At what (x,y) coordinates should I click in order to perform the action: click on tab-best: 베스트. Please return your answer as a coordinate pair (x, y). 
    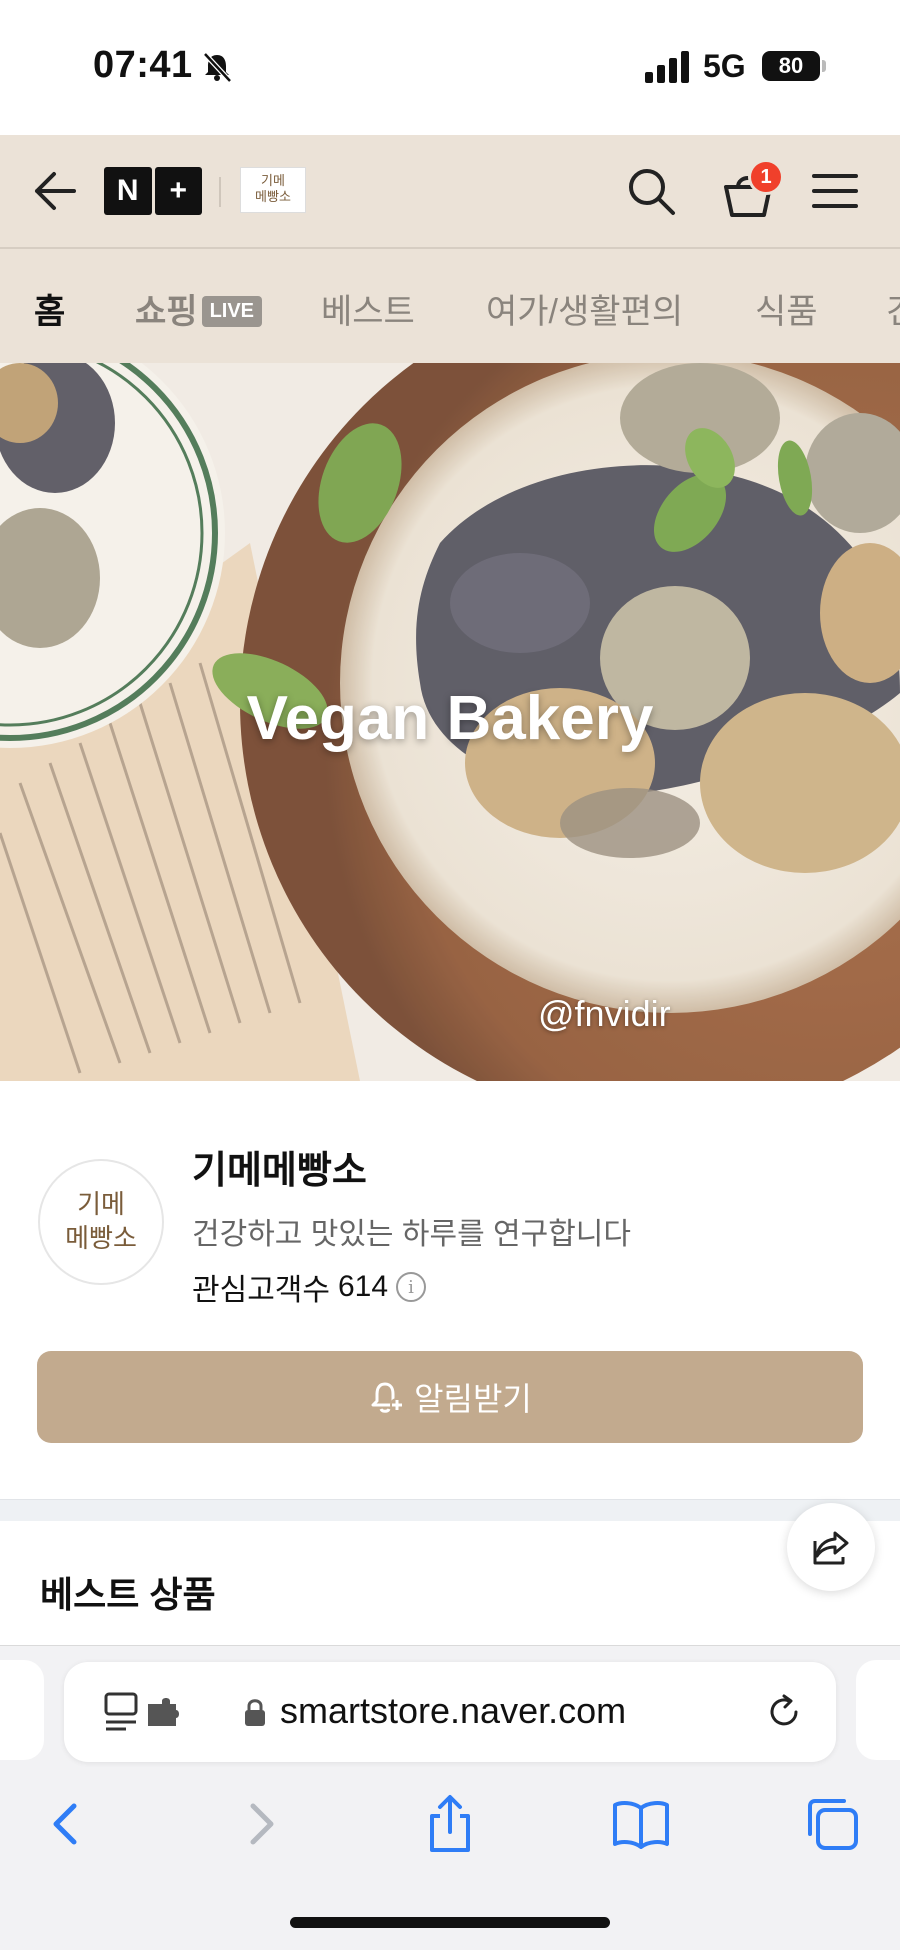
    Looking at the image, I should click on (368, 308).